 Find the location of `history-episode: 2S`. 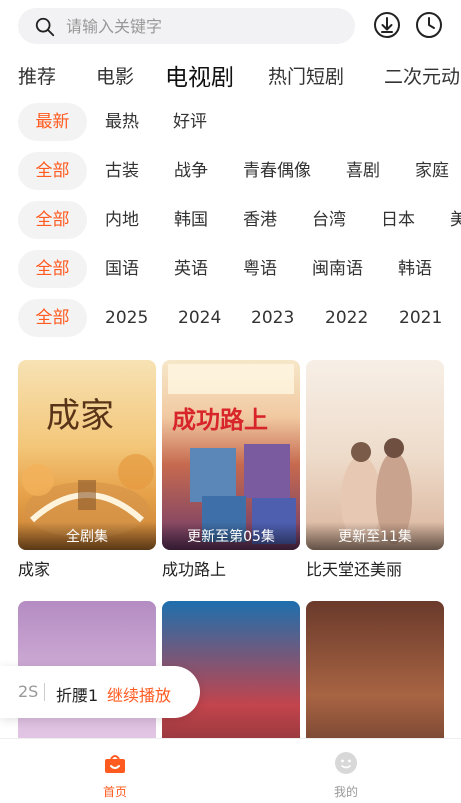

history-episode: 2S is located at coordinates (28, 691).